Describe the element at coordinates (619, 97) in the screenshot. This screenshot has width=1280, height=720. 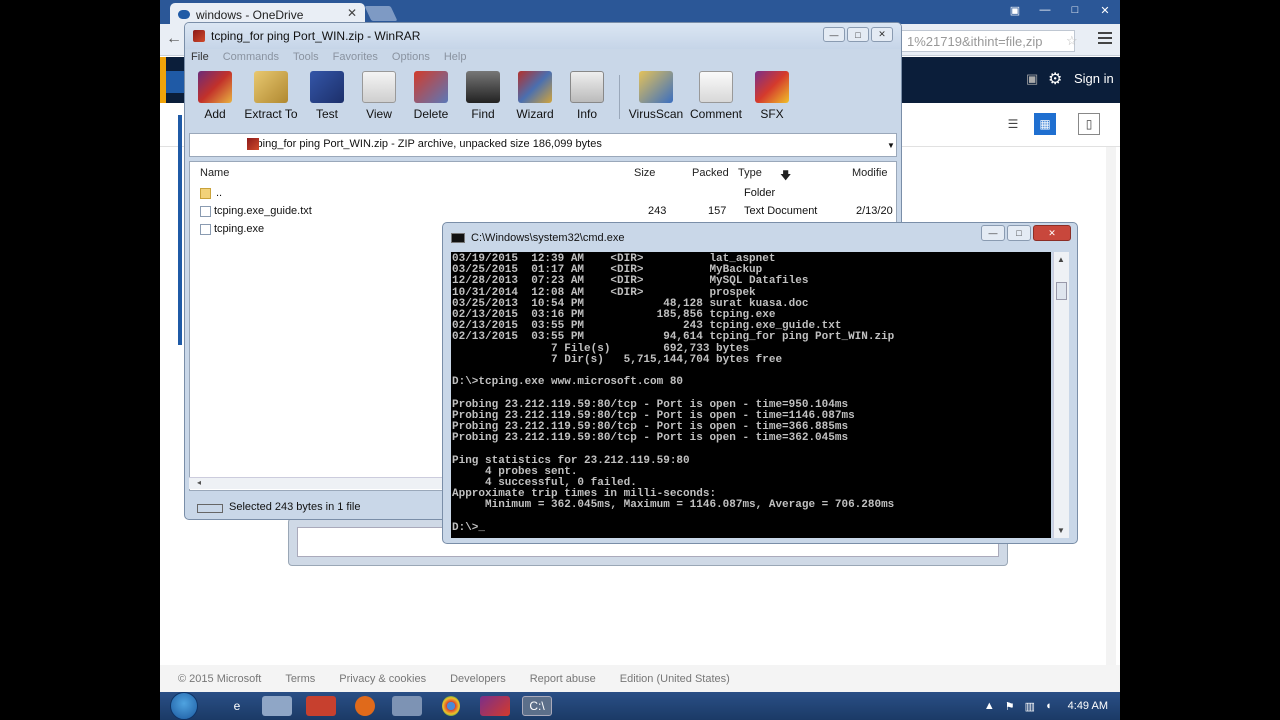
I see `toolbar-separator` at that location.